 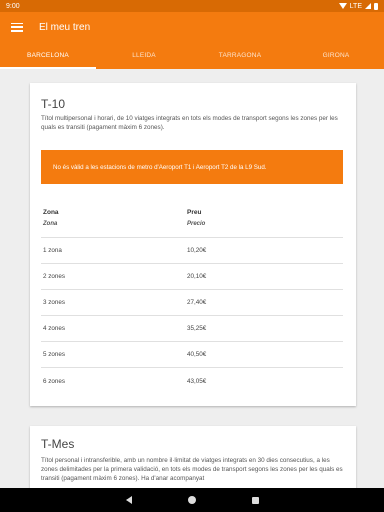 I want to click on hamburger-menu-icon, so click(x=17, y=27).